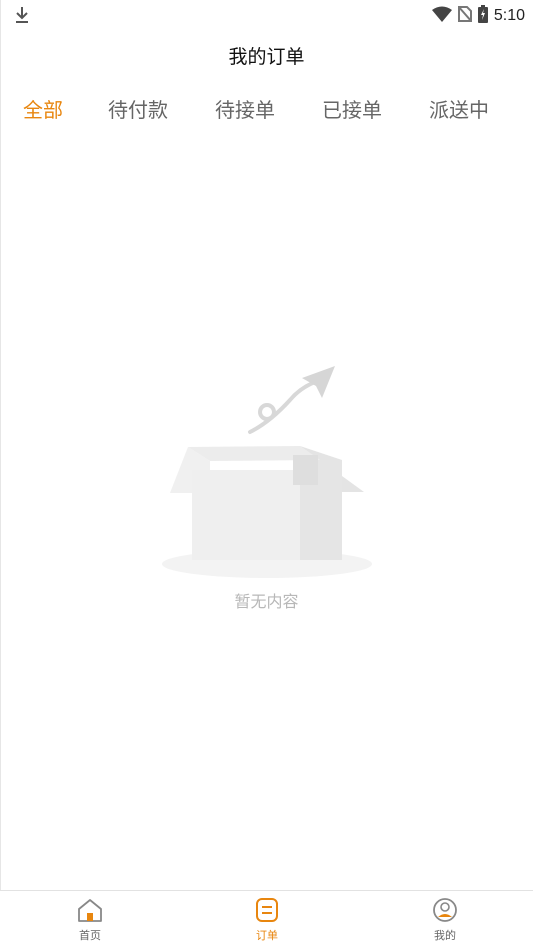 This screenshot has height=949, width=533. I want to click on wifi-icon, so click(441, 16).